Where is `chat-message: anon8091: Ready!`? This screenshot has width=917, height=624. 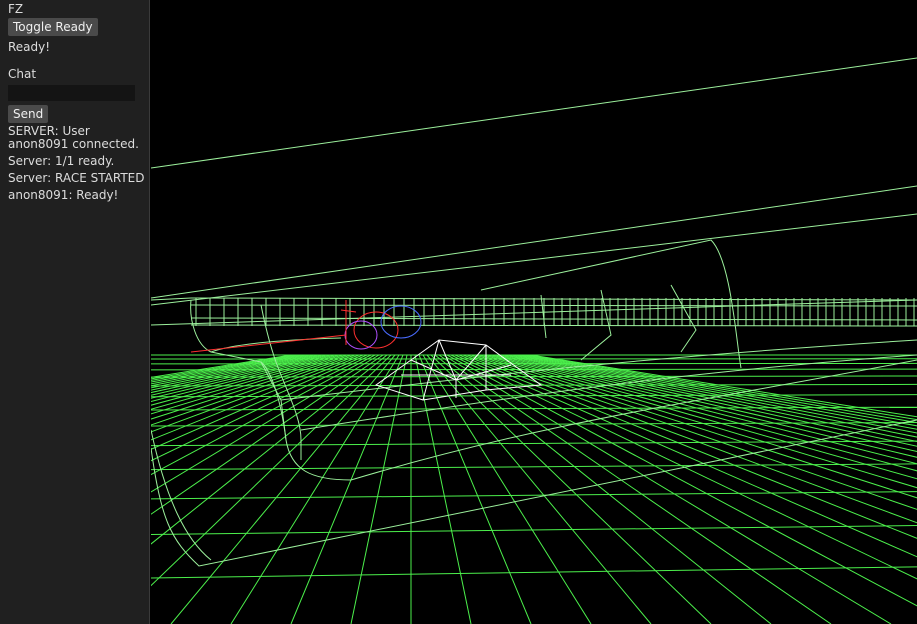
chat-message: anon8091: Ready! is located at coordinates (63, 195).